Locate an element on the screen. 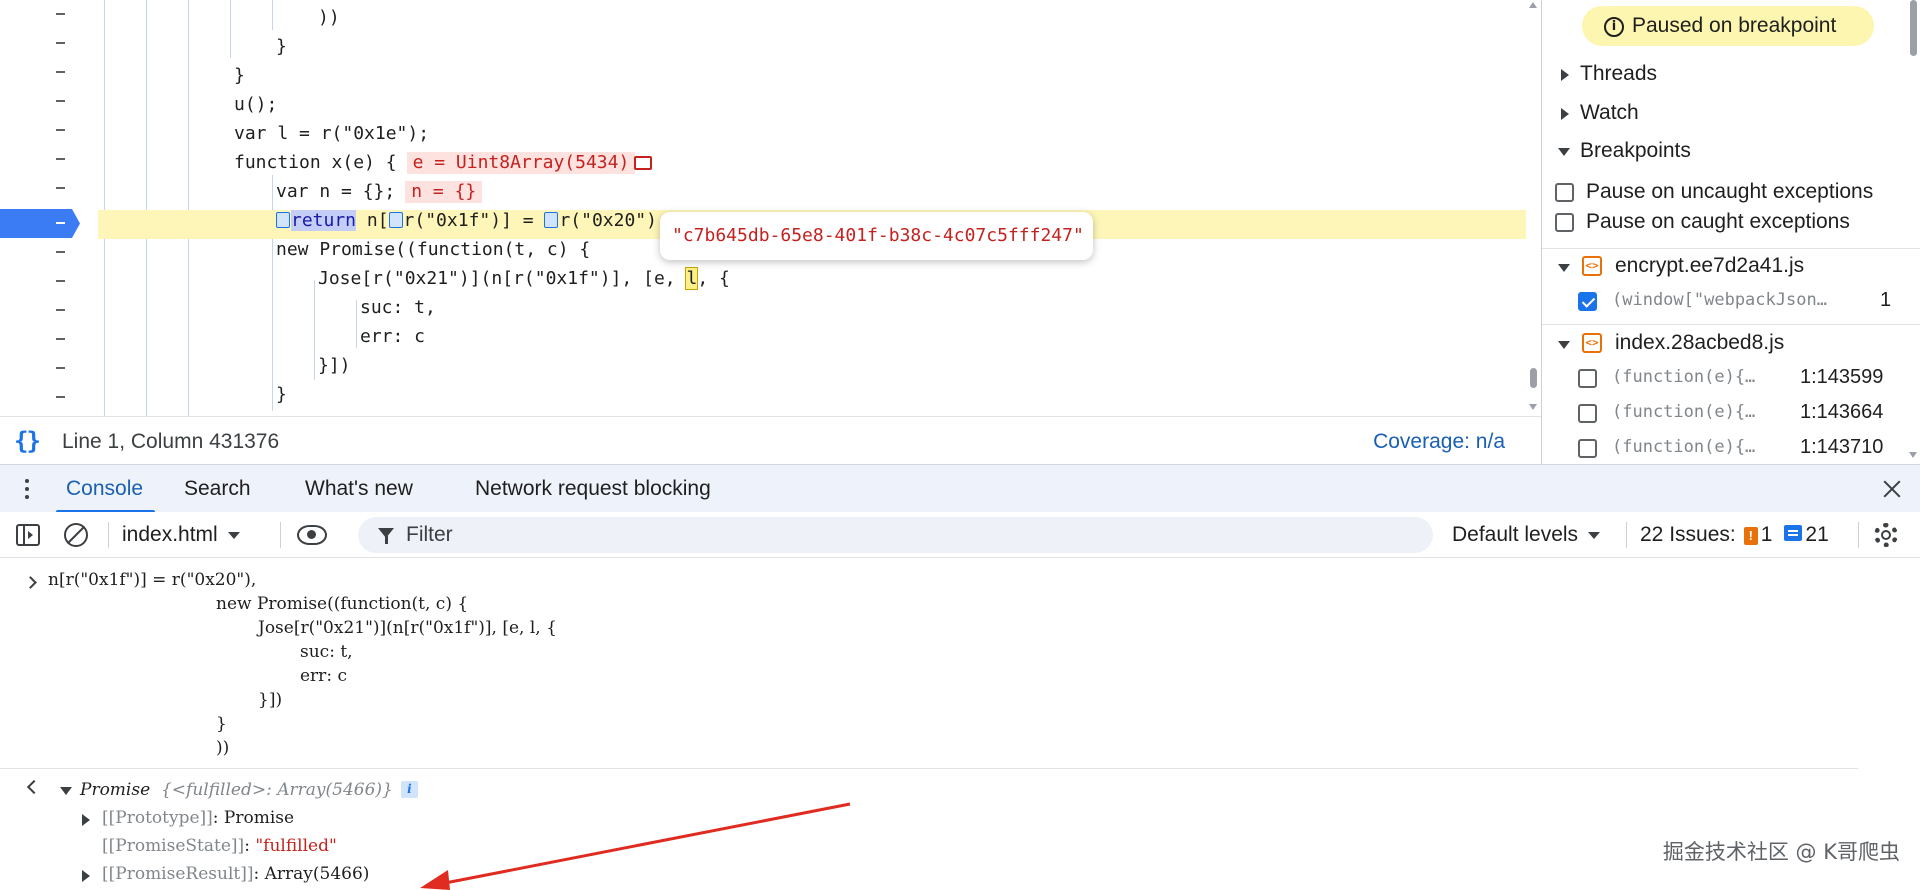  section-watch: Watch is located at coordinates (1722, 113).